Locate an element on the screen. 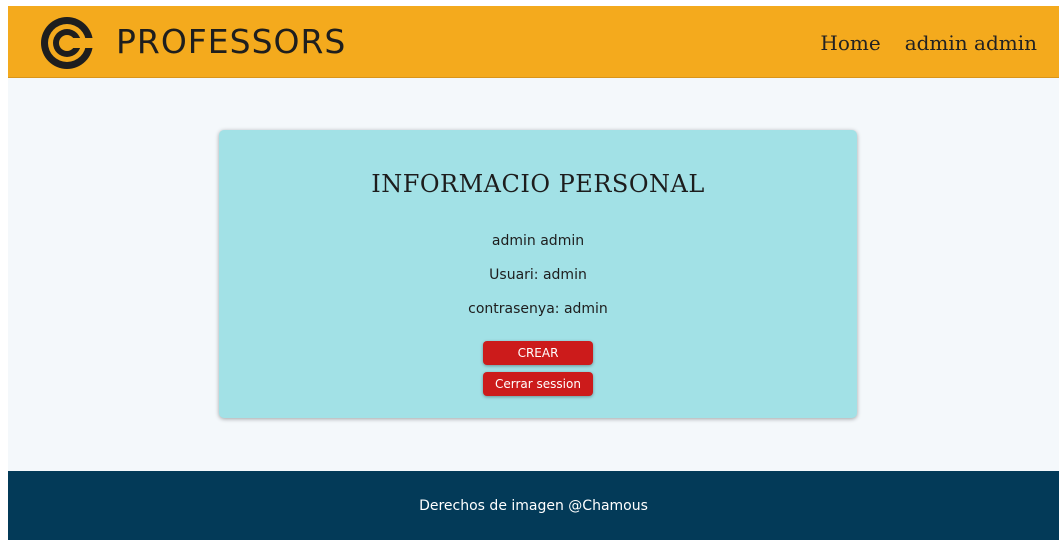 This screenshot has width=1059, height=540. card-title: INFORMACIO PERSONAL is located at coordinates (538, 184).